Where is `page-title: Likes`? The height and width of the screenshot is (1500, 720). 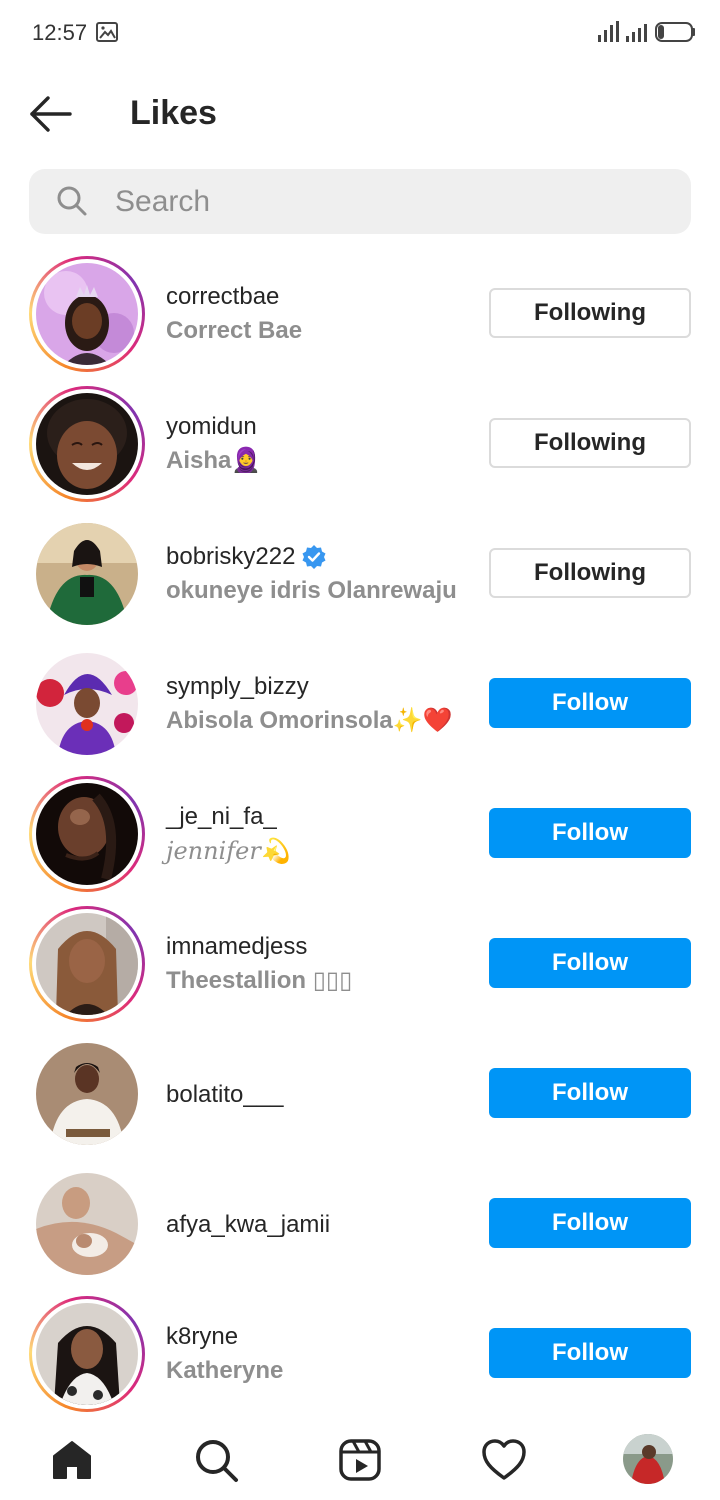 page-title: Likes is located at coordinates (173, 113).